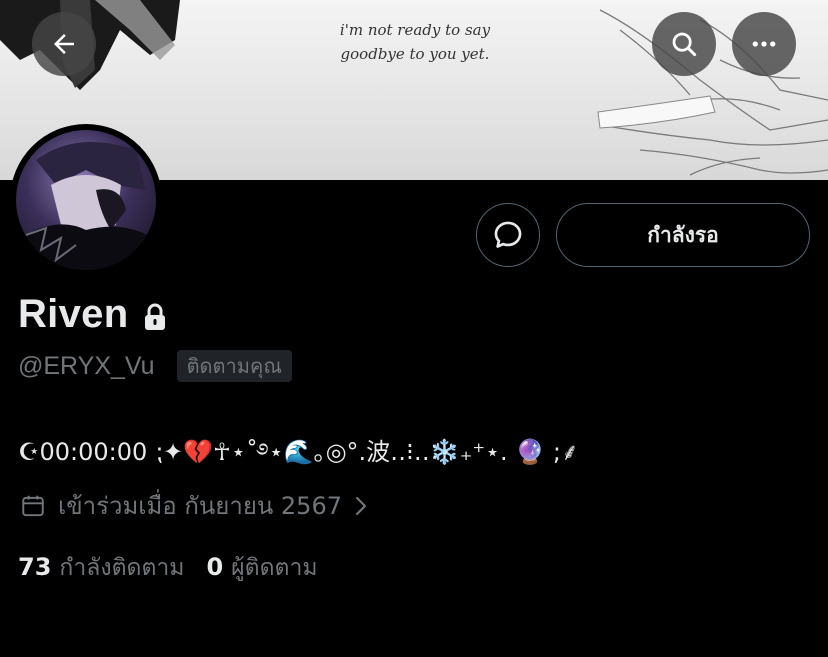  I want to click on joined-date-text: เข้าร่วมเมื่อ กันยายน 2567, so click(200, 506).